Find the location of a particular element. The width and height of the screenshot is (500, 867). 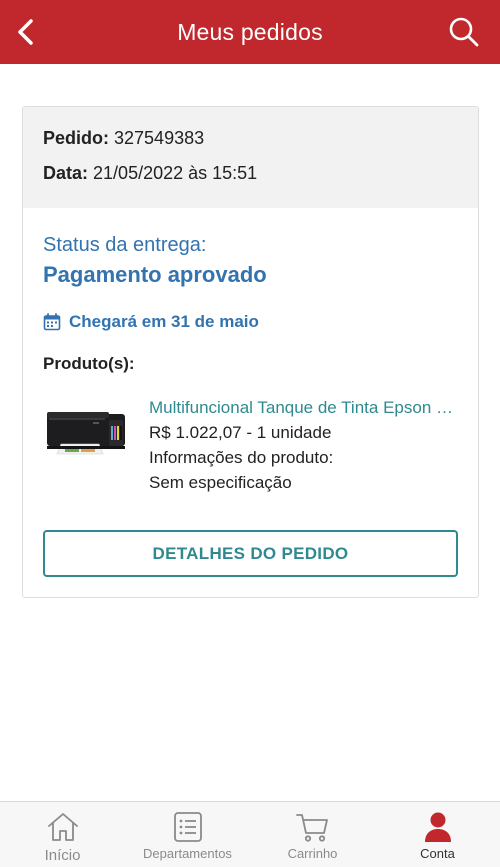

back-button is located at coordinates (26, 32).